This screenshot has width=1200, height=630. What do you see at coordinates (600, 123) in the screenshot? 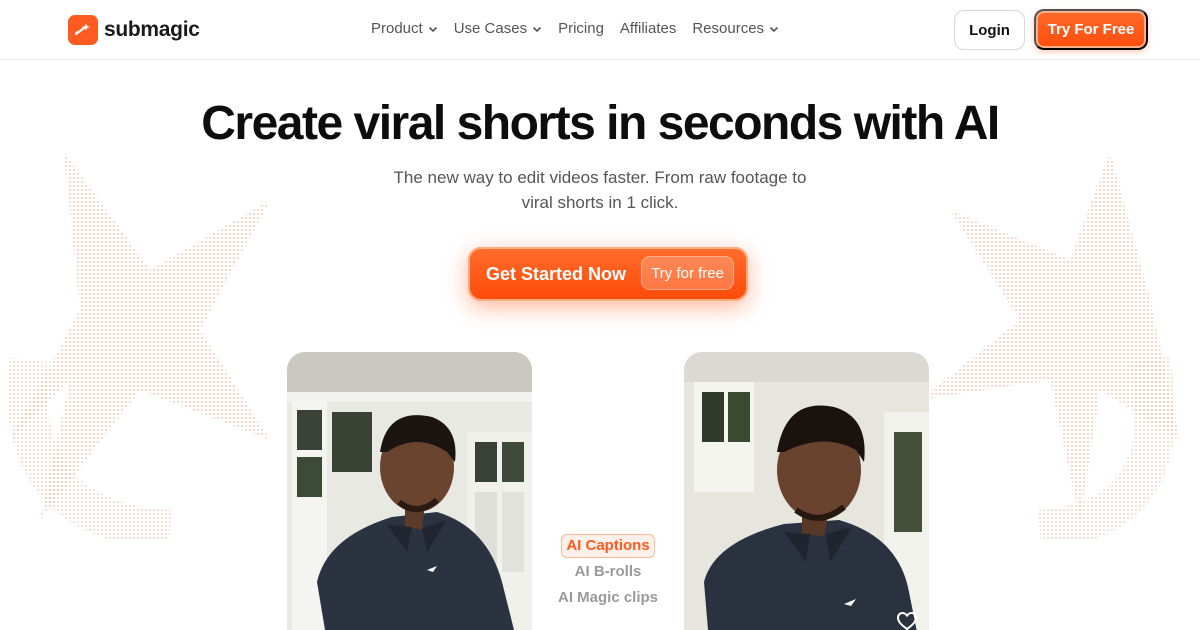
I see `hero-title: Create viral shorts in seconds with AI` at bounding box center [600, 123].